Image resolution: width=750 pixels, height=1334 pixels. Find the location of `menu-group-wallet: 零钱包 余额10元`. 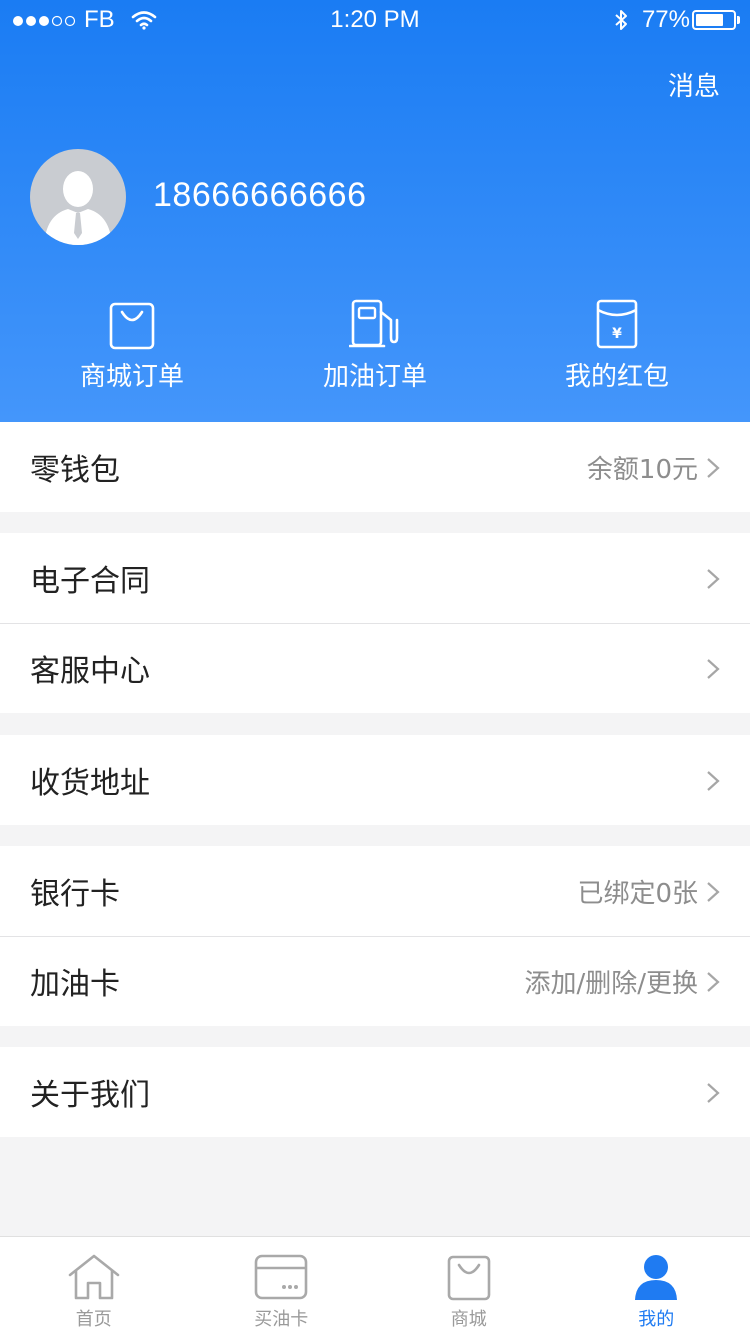

menu-group-wallet: 零钱包 余额10元 is located at coordinates (375, 467).